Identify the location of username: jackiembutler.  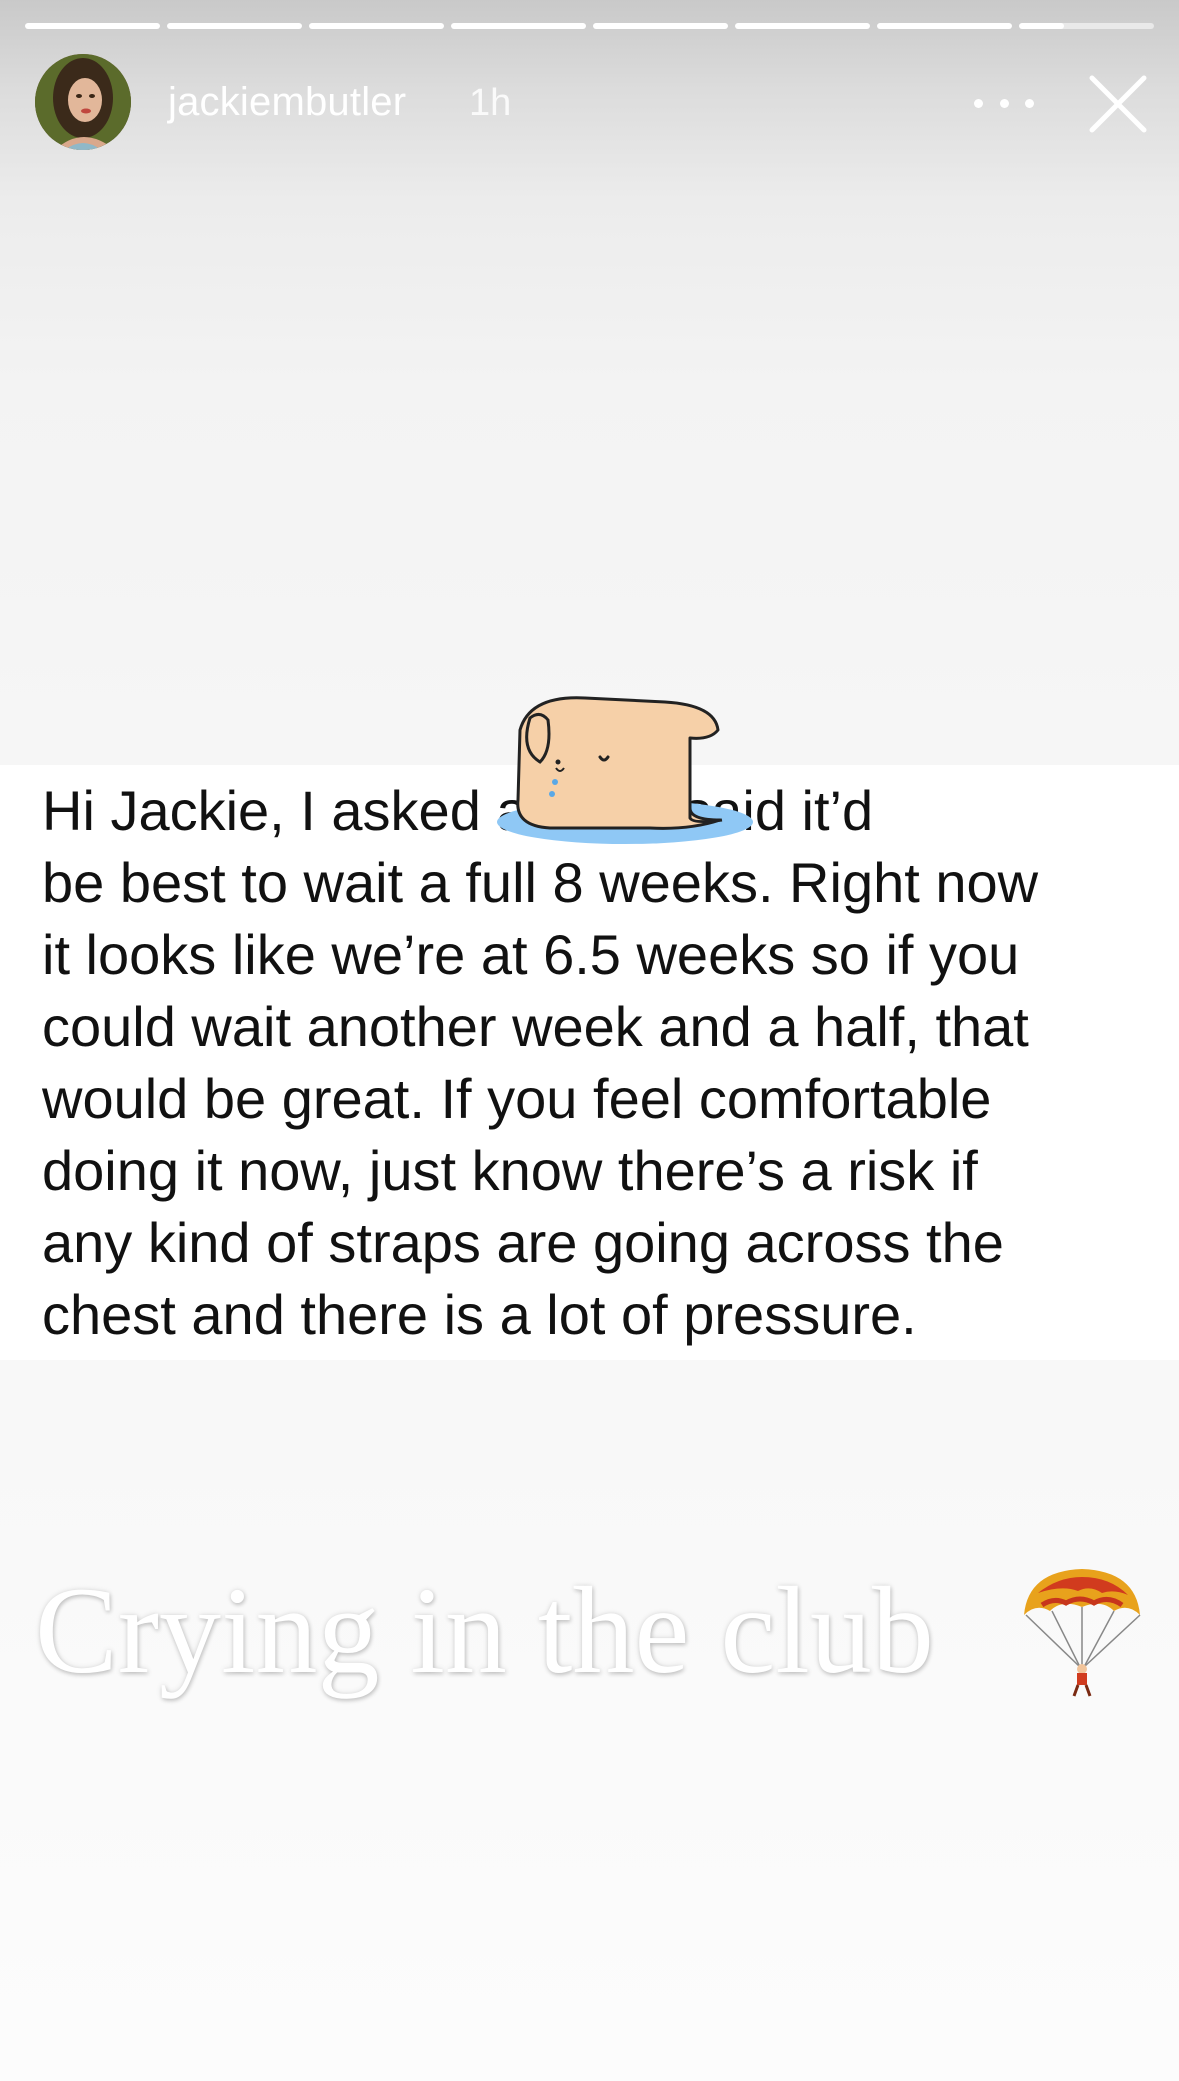
(287, 102).